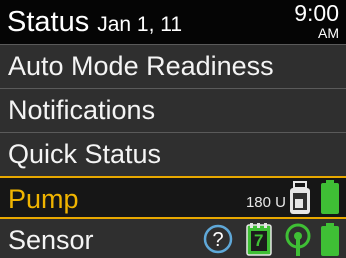  What do you see at coordinates (265, 202) in the screenshot?
I see `reservoir-amount: 180 U` at bounding box center [265, 202].